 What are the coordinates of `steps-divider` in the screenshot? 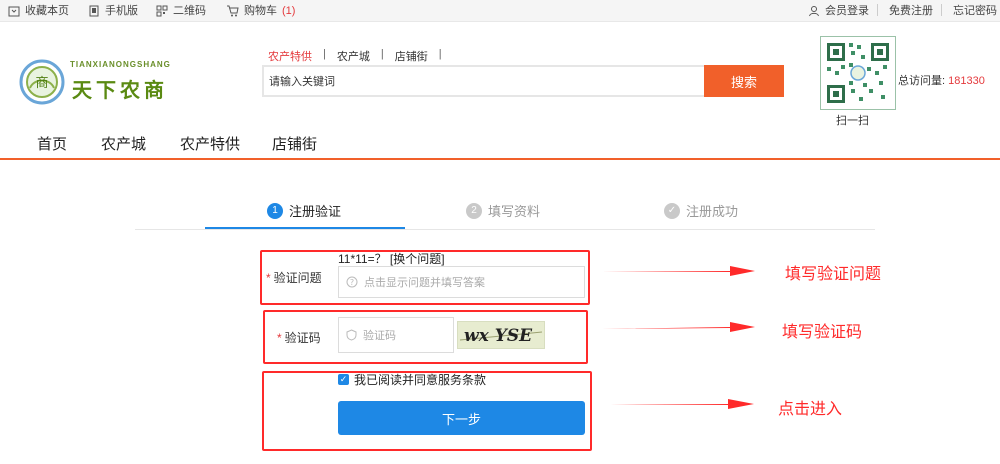 It's located at (505, 229).